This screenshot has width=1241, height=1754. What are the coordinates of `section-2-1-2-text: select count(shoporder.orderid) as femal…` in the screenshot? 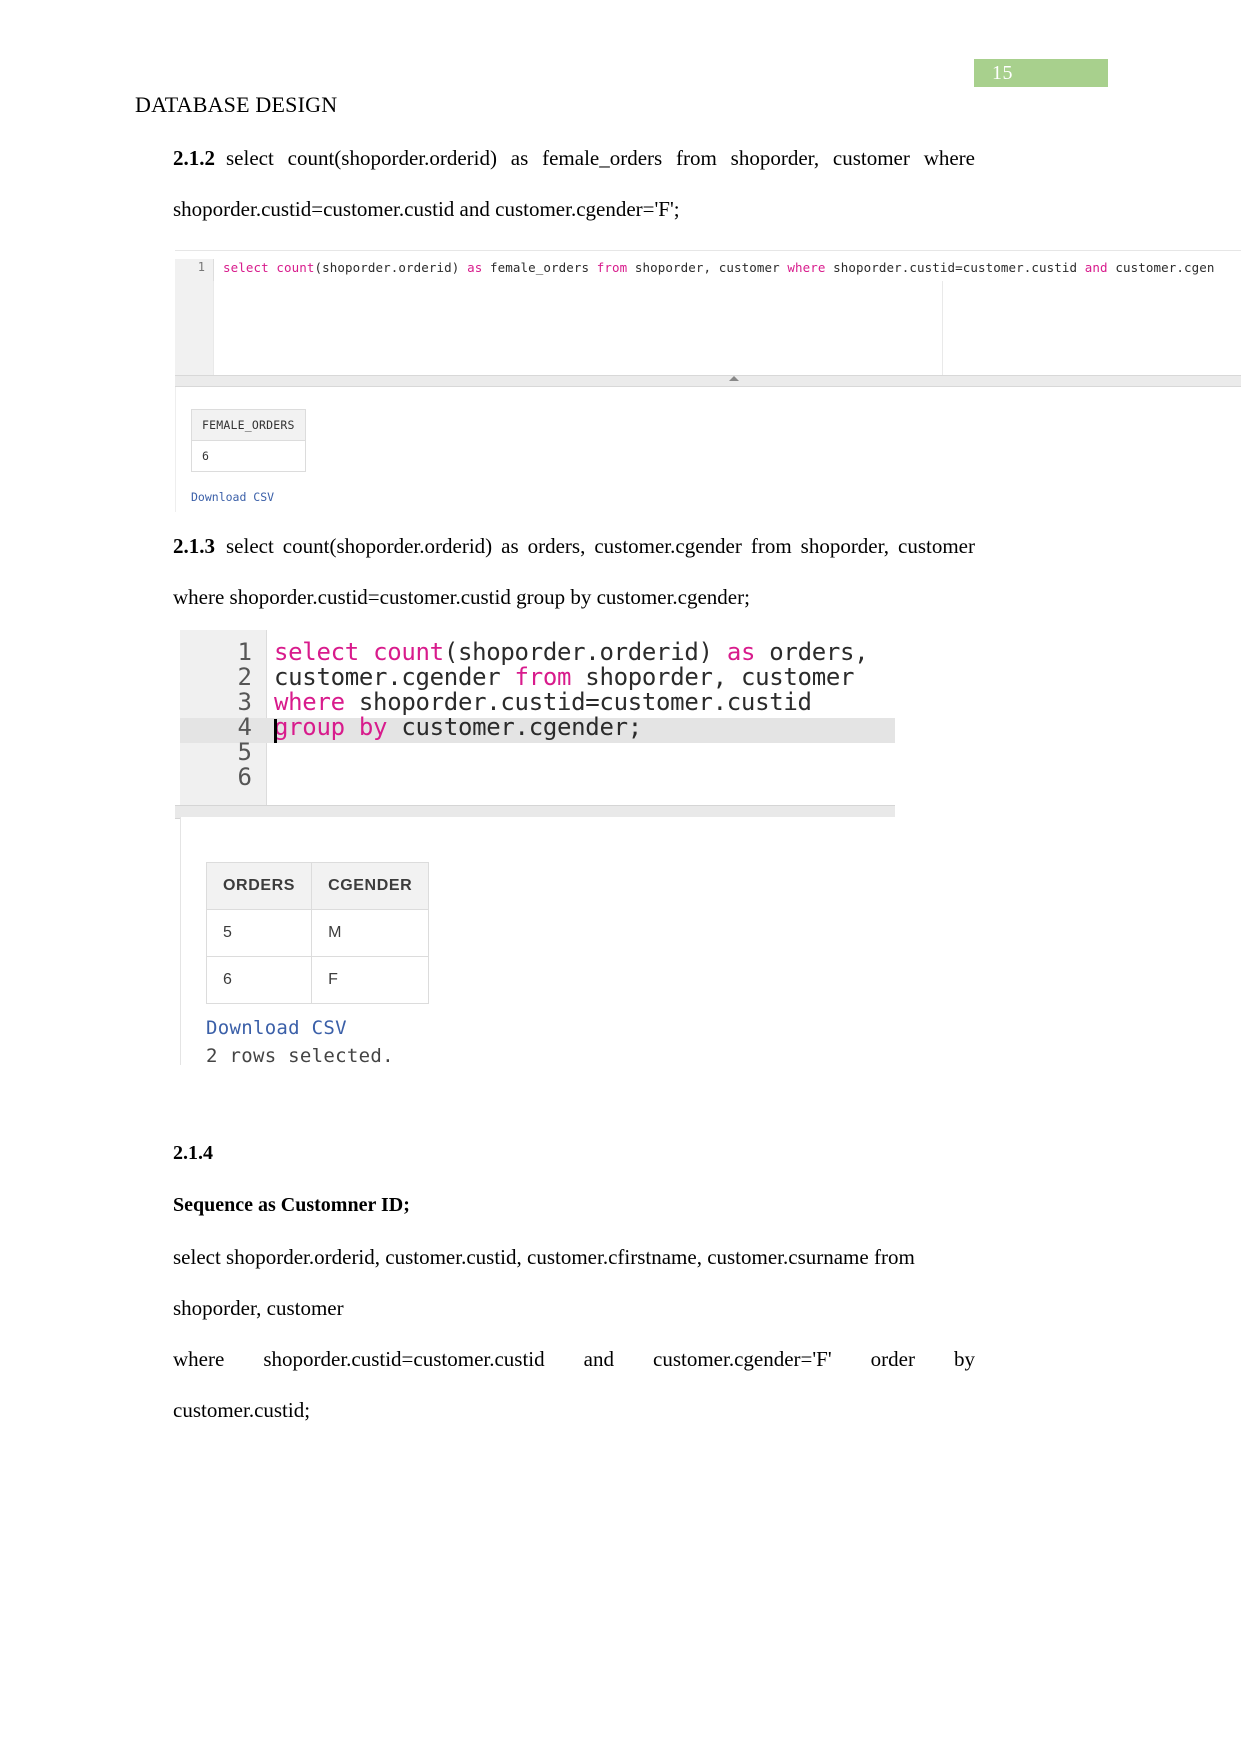 It's located at (574, 183).